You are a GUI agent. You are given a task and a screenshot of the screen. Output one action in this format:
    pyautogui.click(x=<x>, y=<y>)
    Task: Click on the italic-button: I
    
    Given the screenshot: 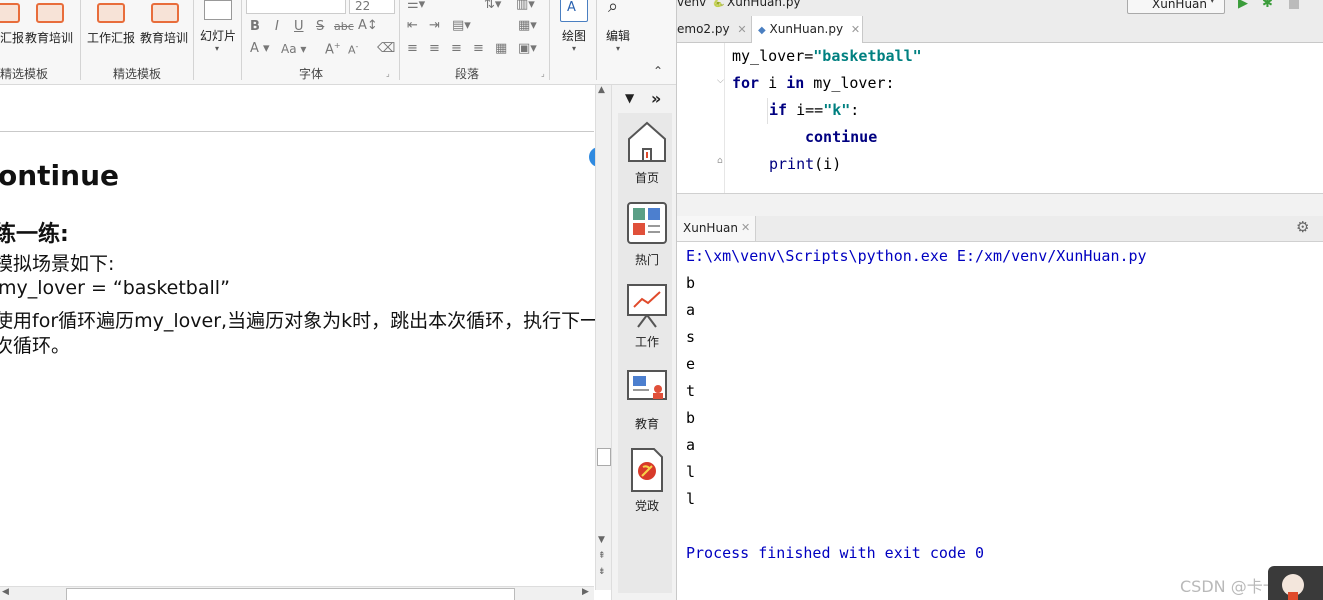 What is the action you would take?
    pyautogui.click(x=277, y=26)
    